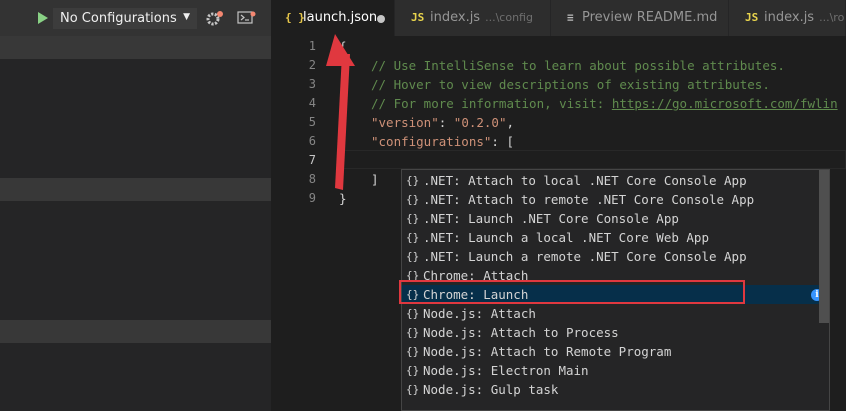 This screenshot has width=846, height=411. Describe the element at coordinates (521, 332) in the screenshot. I see `suggestion-label: Node.js: Attach to Process` at that location.